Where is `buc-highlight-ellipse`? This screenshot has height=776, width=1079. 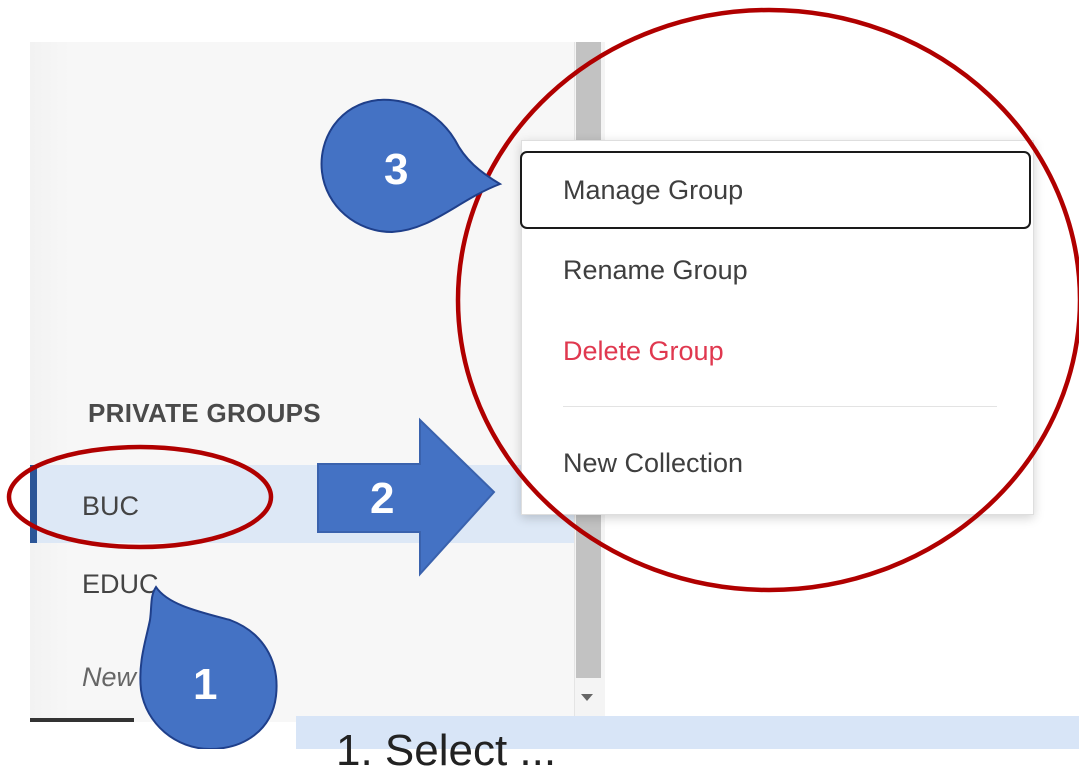 buc-highlight-ellipse is located at coordinates (140, 497).